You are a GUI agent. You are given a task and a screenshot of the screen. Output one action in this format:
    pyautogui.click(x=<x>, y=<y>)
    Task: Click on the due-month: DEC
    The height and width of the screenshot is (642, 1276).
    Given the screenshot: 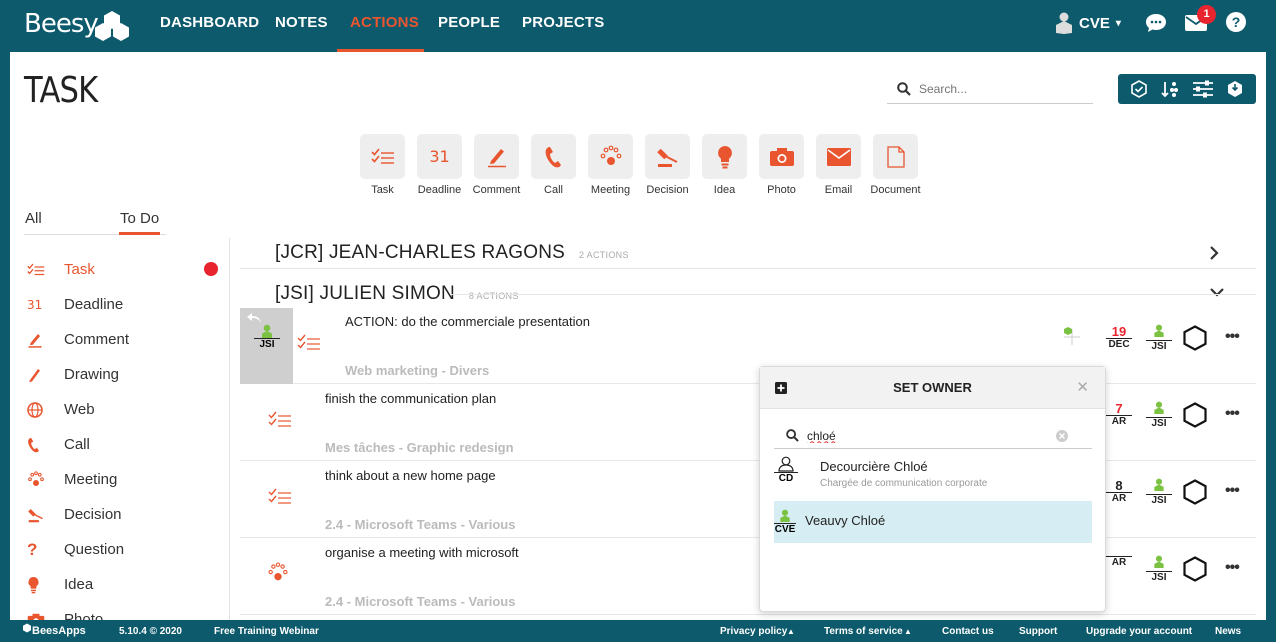 What is the action you would take?
    pyautogui.click(x=1119, y=344)
    